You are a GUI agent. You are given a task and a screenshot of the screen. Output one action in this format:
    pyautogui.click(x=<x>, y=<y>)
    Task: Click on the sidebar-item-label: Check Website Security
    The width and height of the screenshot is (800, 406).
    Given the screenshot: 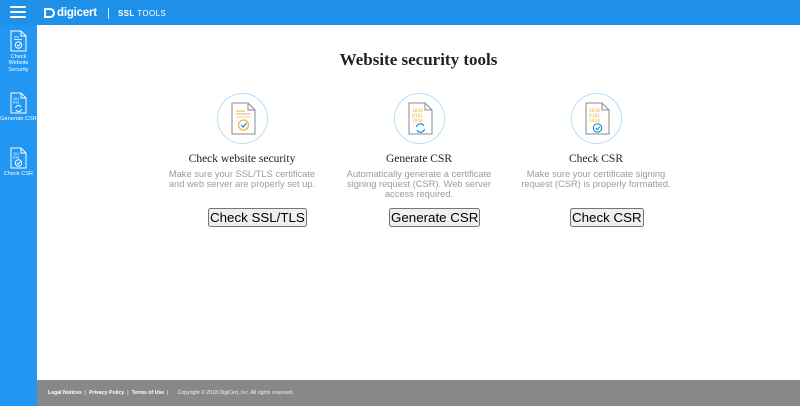 What is the action you would take?
    pyautogui.click(x=18, y=63)
    